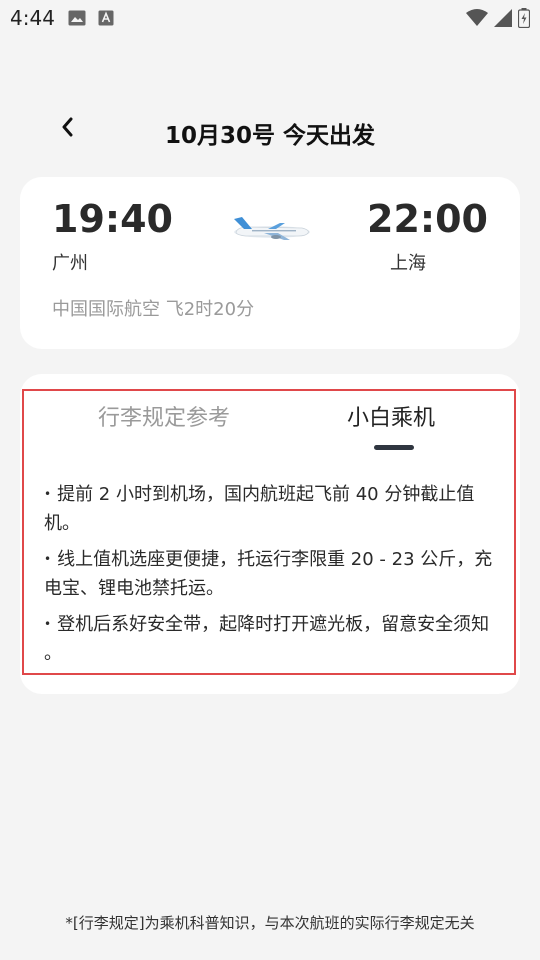 This screenshot has width=540, height=960. What do you see at coordinates (77, 20) in the screenshot?
I see `image-notification-icon` at bounding box center [77, 20].